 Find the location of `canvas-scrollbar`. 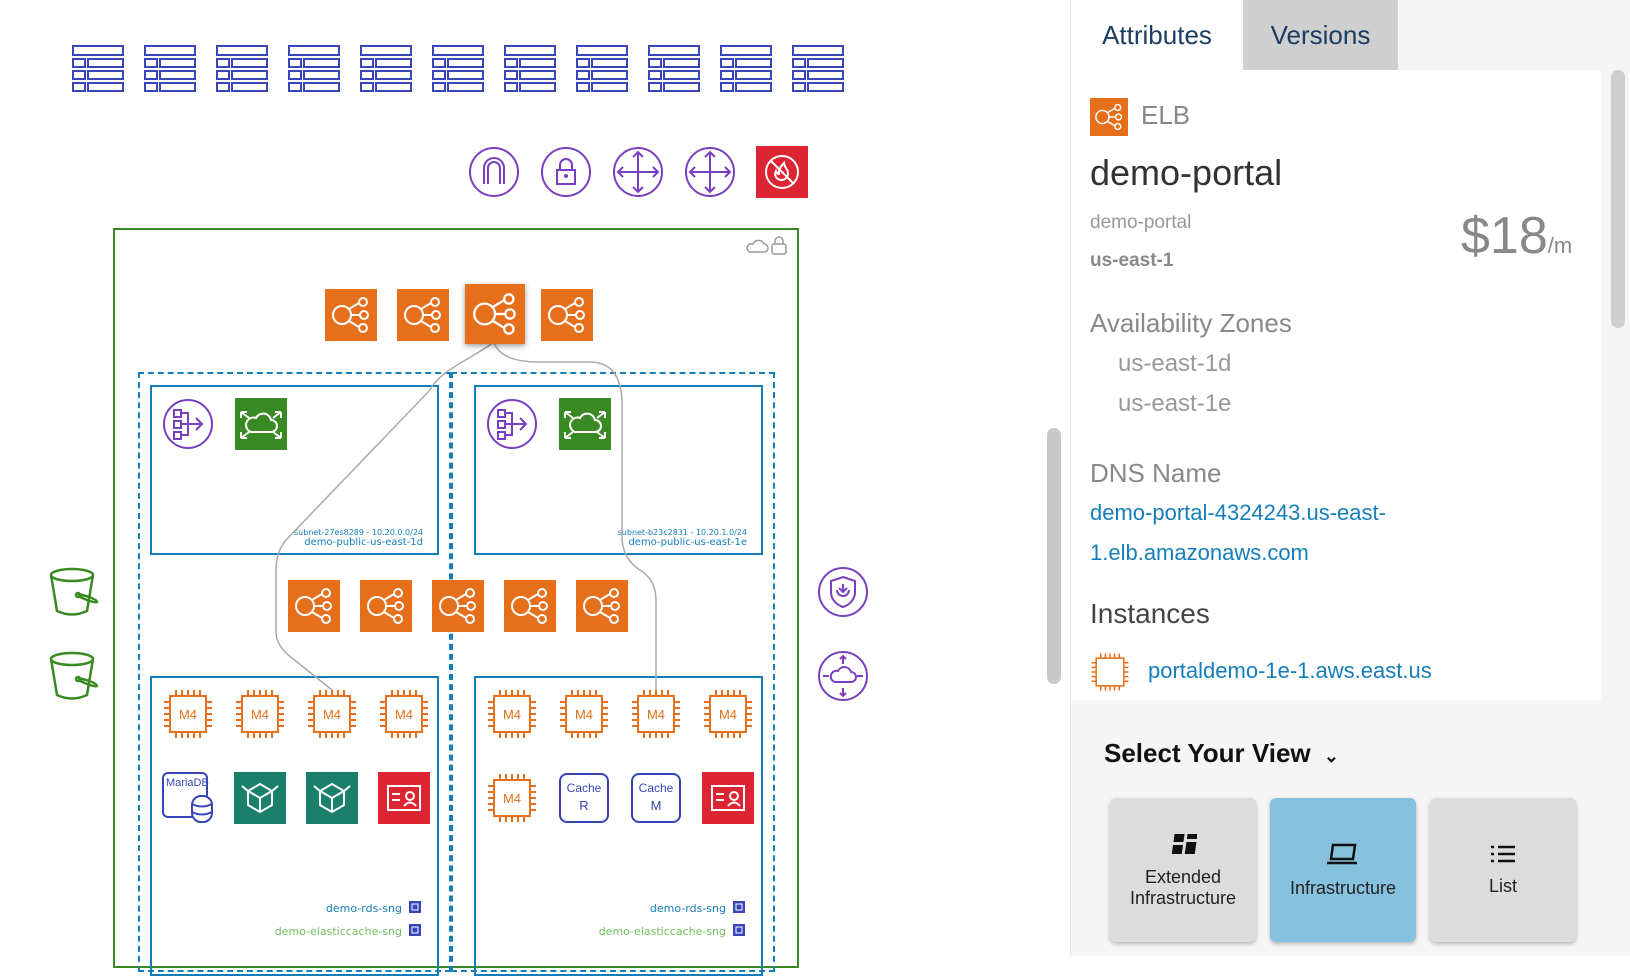

canvas-scrollbar is located at coordinates (1054, 556).